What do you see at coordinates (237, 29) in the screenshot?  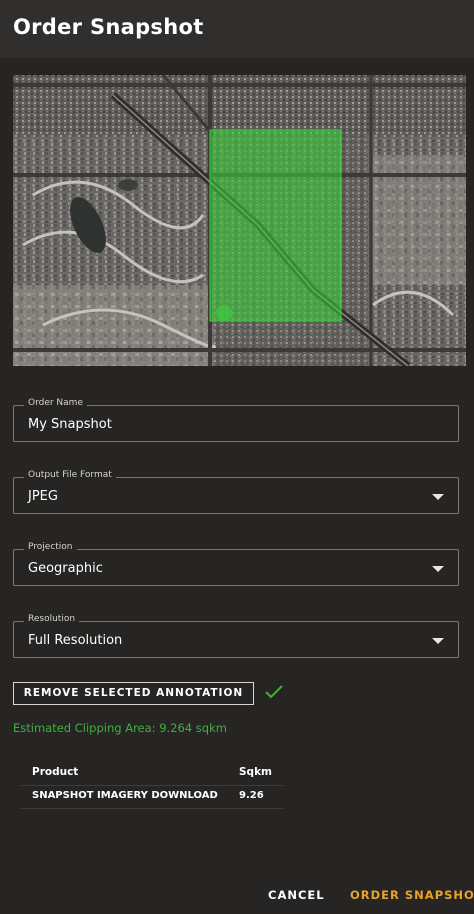 I see `dialog-header: Order Snapshot` at bounding box center [237, 29].